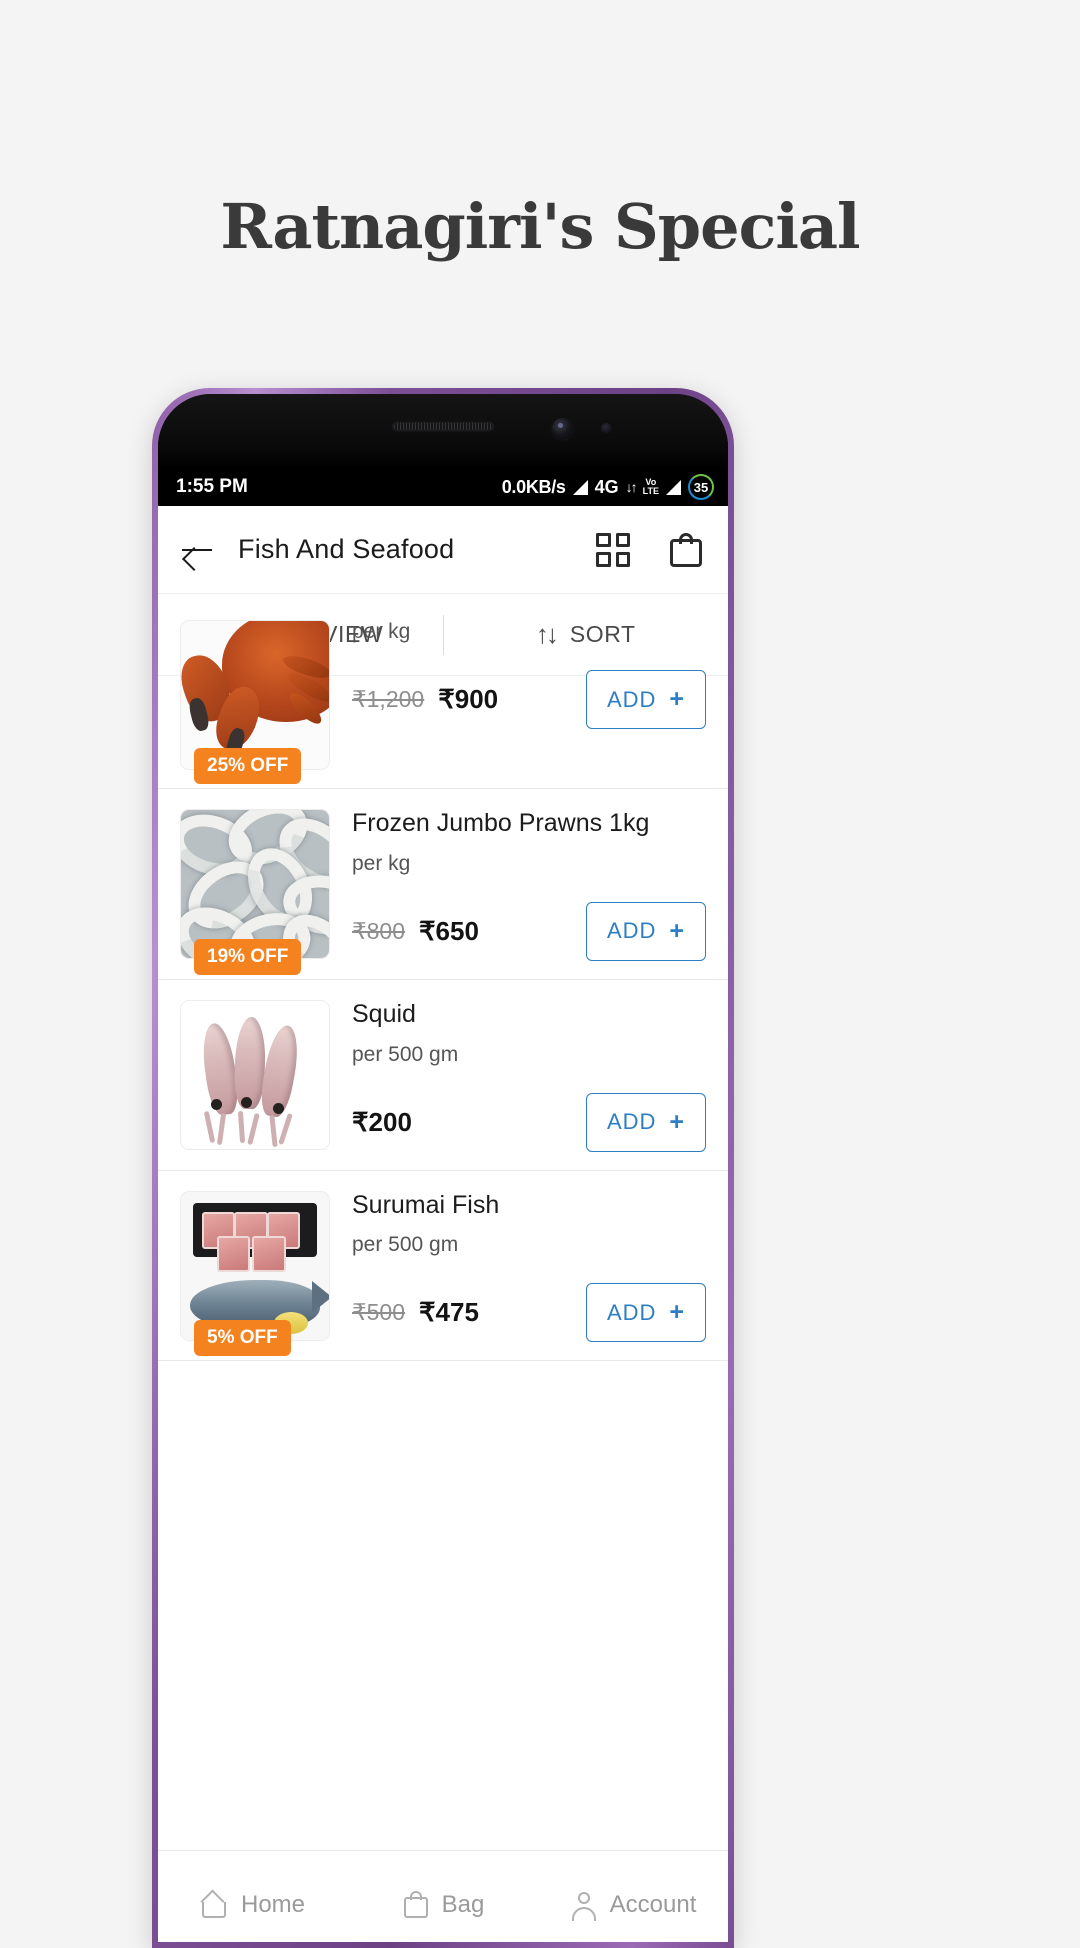 This screenshot has width=1080, height=1948. I want to click on bottom-navigation: Home Bag Account, so click(443, 1896).